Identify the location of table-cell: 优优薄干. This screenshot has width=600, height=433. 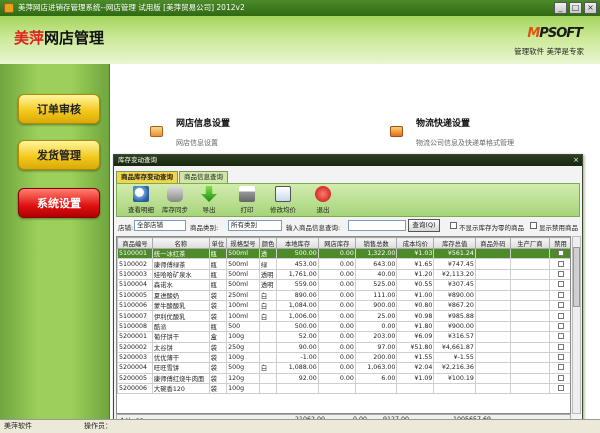
(180, 357).